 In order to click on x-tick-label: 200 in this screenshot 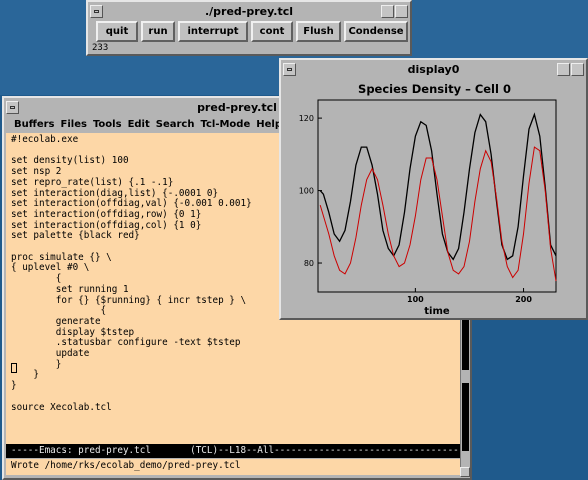, I will do `click(523, 299)`.